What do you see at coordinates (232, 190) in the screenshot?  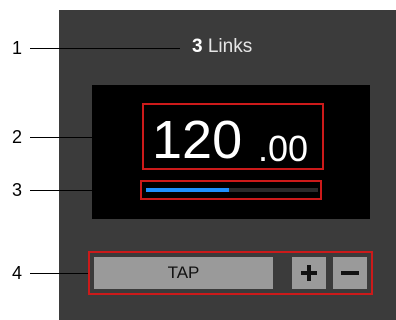 I see `beat-progress-track` at bounding box center [232, 190].